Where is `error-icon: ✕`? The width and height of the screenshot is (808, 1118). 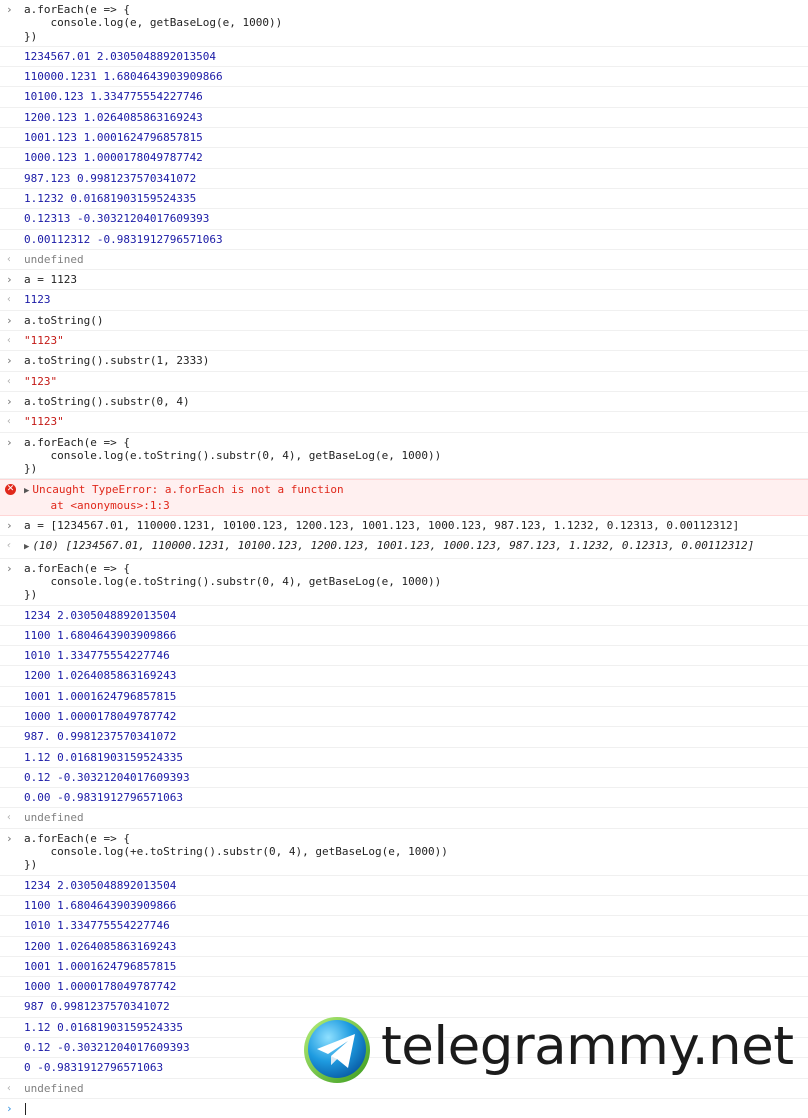
error-icon: ✕ is located at coordinates (10, 490).